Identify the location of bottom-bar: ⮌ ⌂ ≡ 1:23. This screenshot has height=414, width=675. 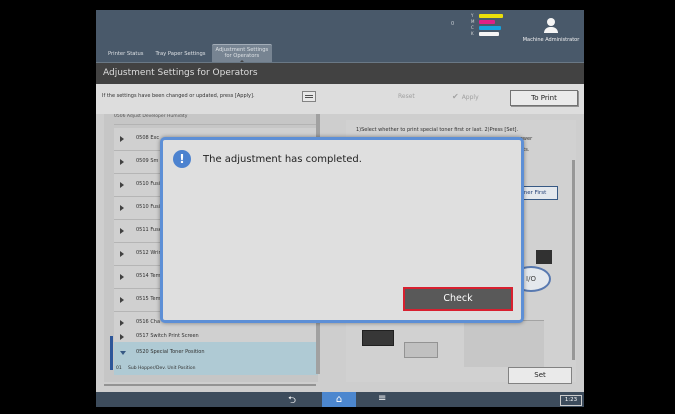
(340, 399).